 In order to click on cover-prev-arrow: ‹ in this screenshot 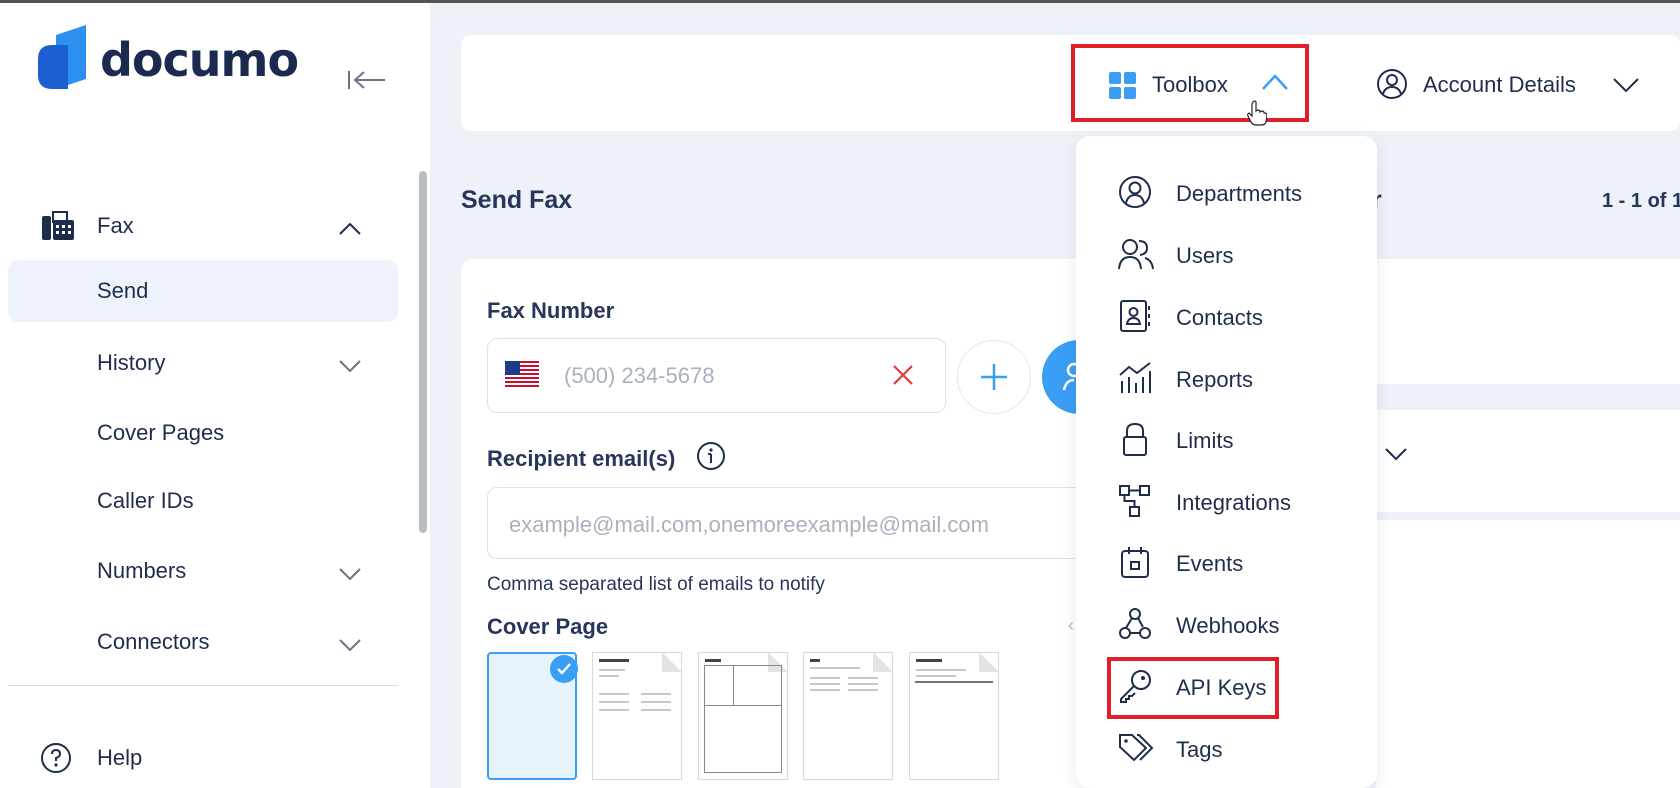, I will do `click(1071, 625)`.